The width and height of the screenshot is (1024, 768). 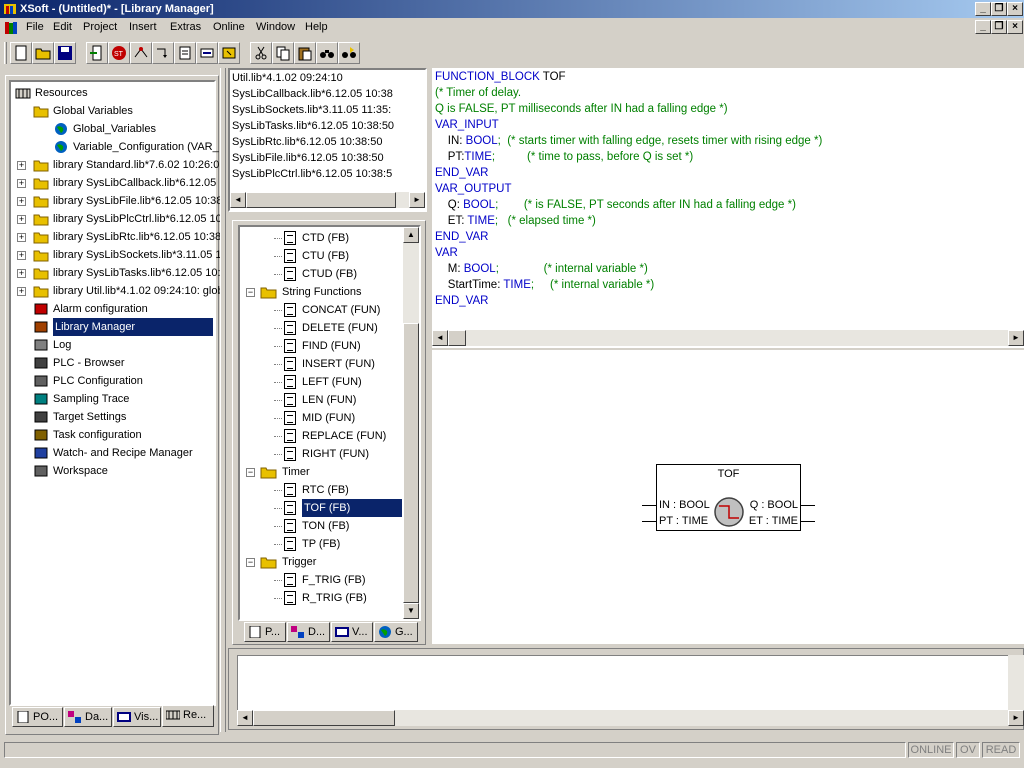 What do you see at coordinates (62, 27) in the screenshot?
I see `menu-edit: Edit` at bounding box center [62, 27].